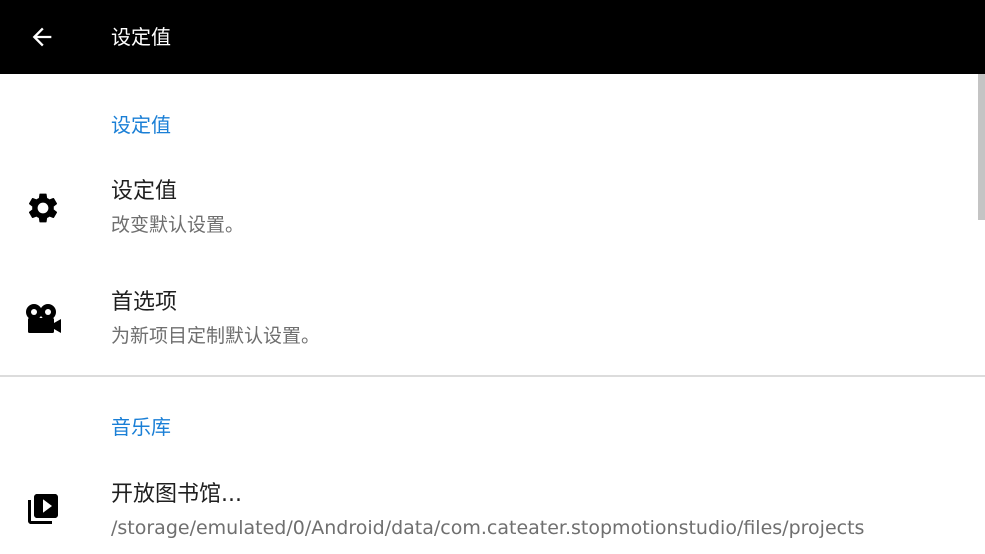 The width and height of the screenshot is (985, 554). What do you see at coordinates (144, 302) in the screenshot?
I see `pref-title: 首选项` at bounding box center [144, 302].